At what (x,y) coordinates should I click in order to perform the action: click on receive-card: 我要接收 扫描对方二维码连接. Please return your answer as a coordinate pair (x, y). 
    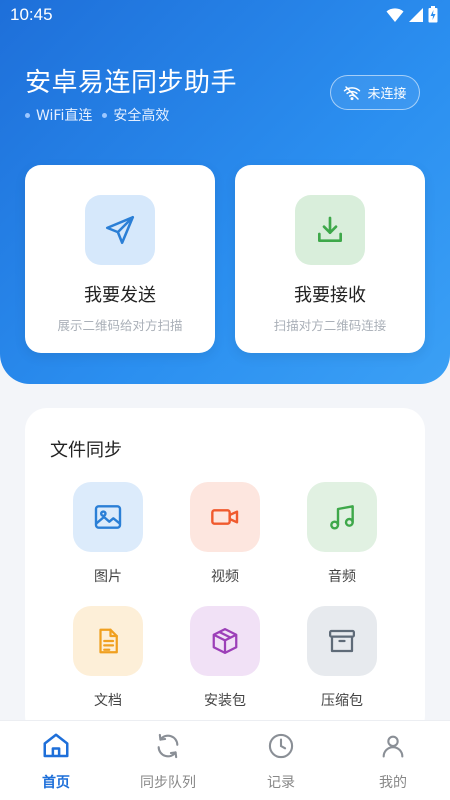
    Looking at the image, I should click on (330, 259).